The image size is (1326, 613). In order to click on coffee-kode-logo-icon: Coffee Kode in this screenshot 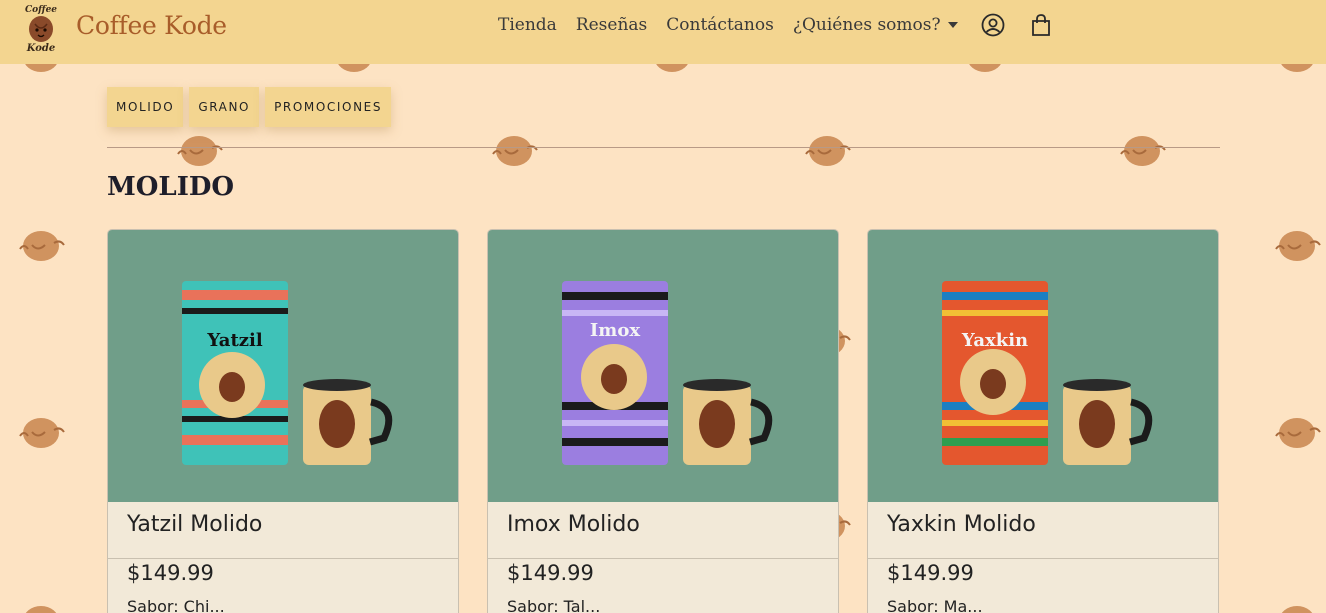, I will do `click(41, 28)`.